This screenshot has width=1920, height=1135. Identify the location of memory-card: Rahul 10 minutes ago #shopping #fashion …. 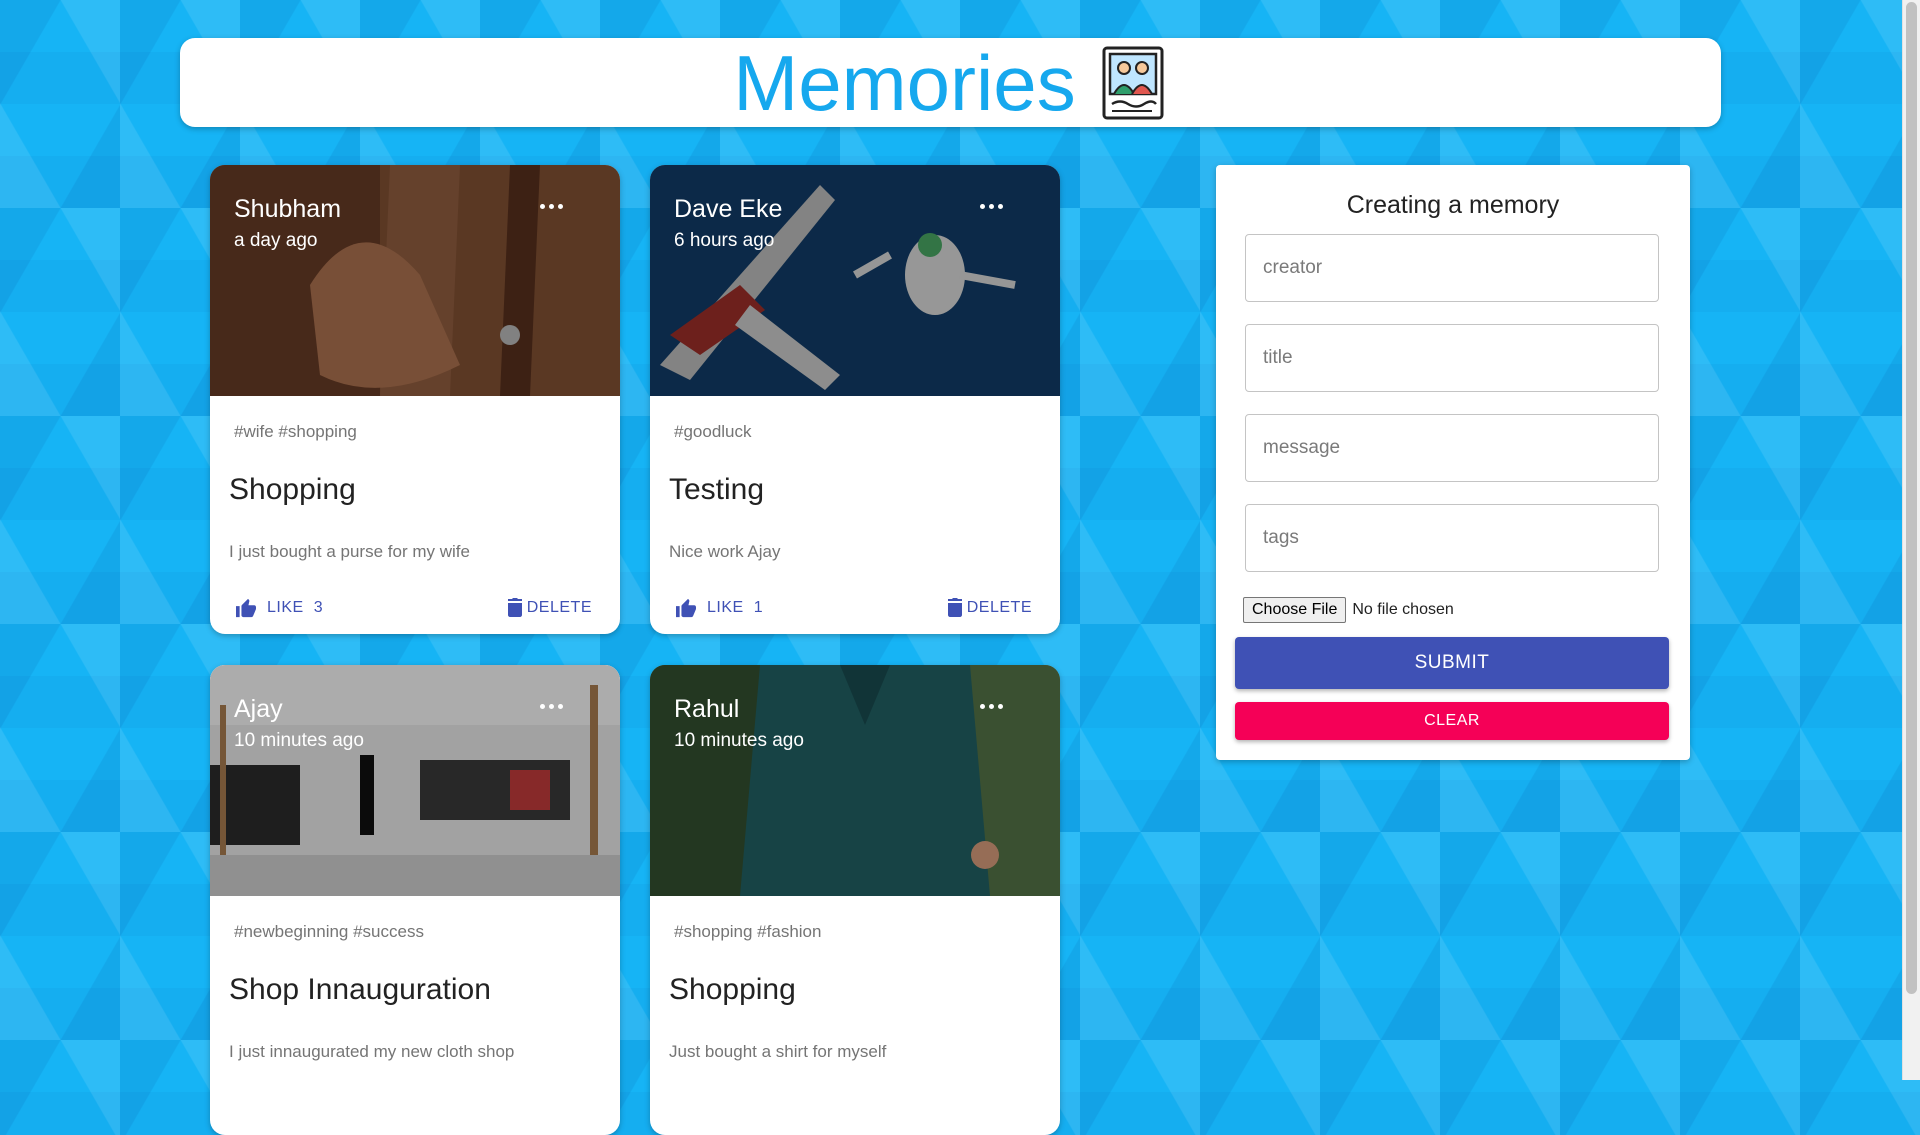
(855, 900).